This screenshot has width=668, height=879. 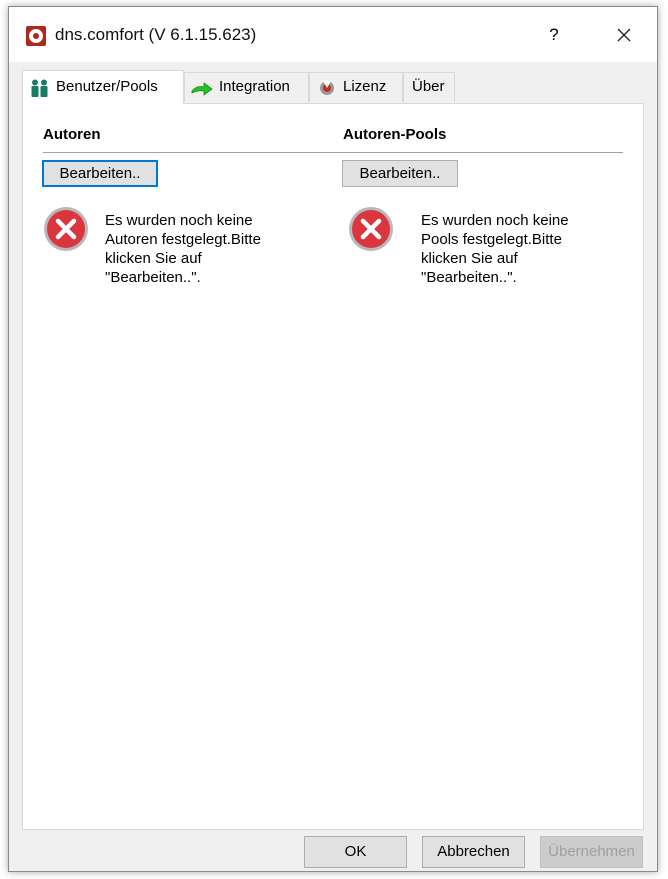 I want to click on edit-authors-button: Bearbeiten.., so click(x=100, y=173).